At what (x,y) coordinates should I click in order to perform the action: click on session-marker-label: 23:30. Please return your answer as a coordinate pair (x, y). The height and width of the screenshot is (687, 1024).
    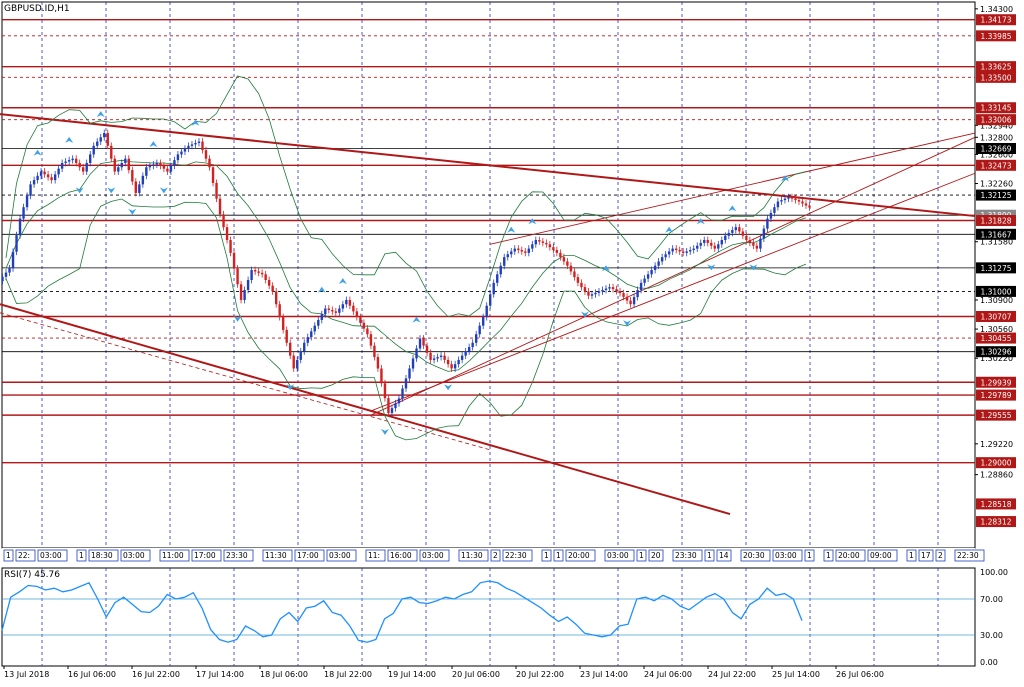
    Looking at the image, I should click on (237, 555).